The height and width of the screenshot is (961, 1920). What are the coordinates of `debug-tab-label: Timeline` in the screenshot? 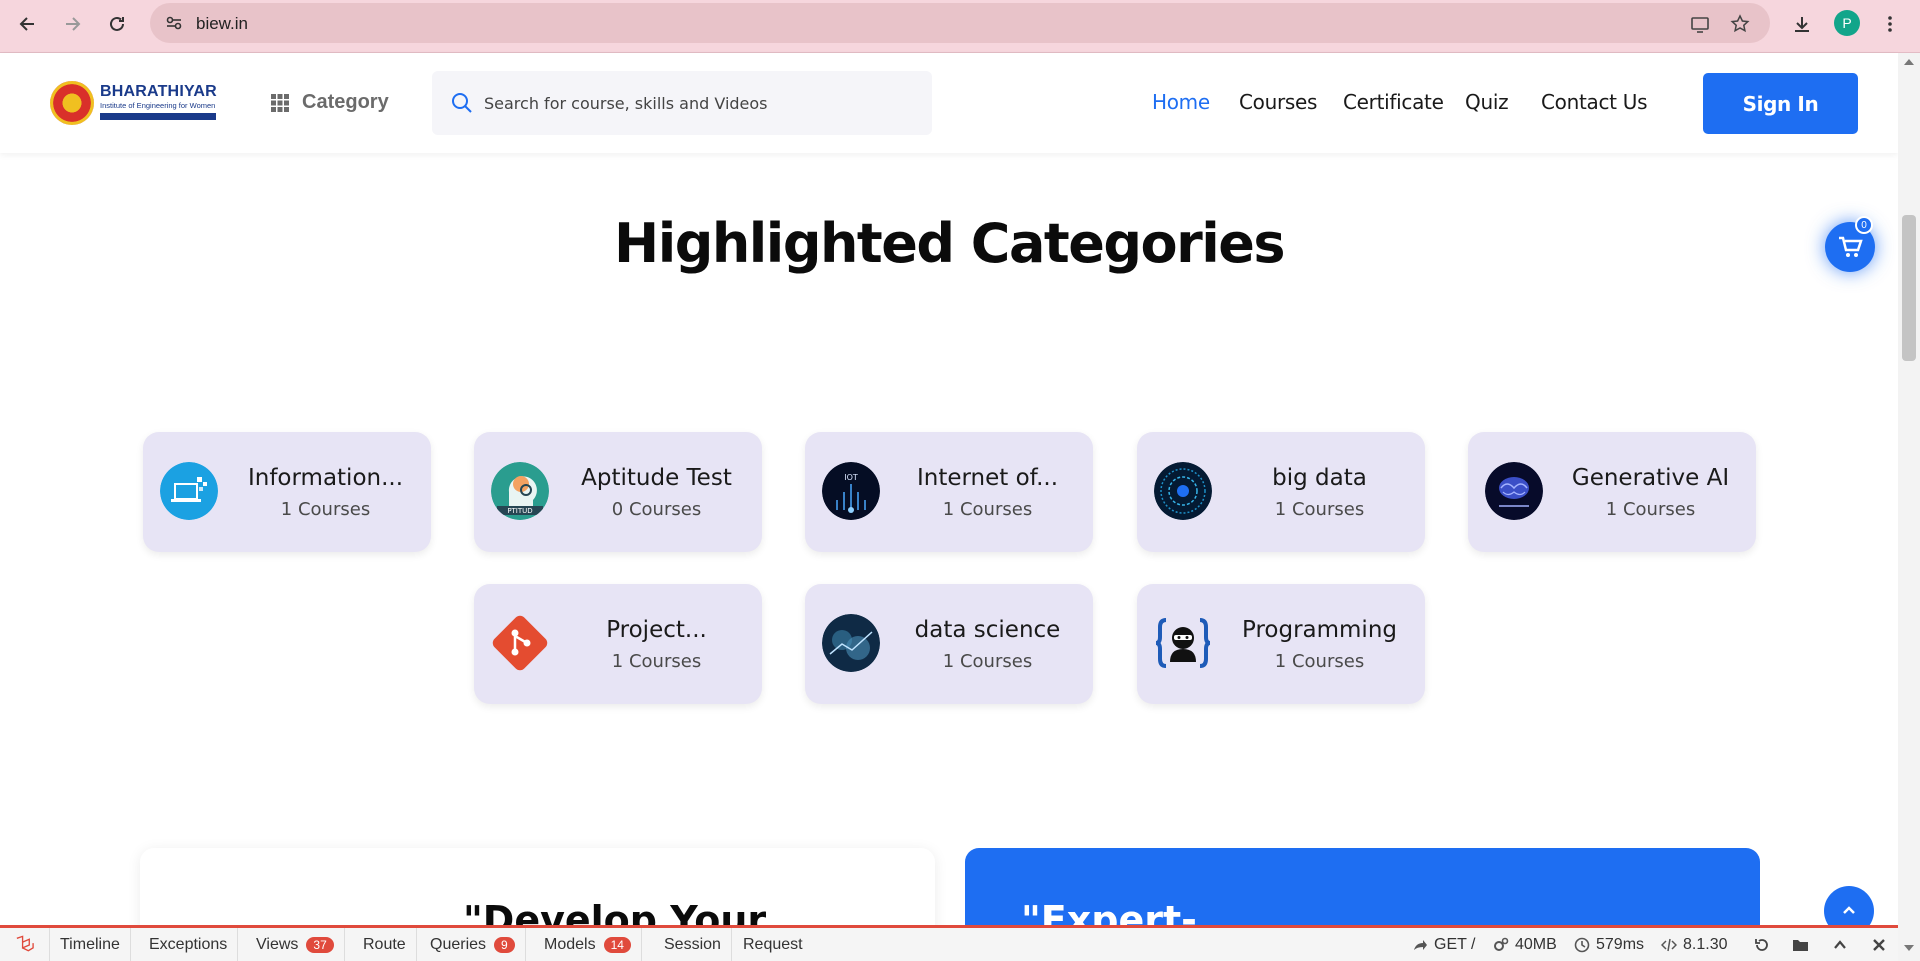 It's located at (90, 944).